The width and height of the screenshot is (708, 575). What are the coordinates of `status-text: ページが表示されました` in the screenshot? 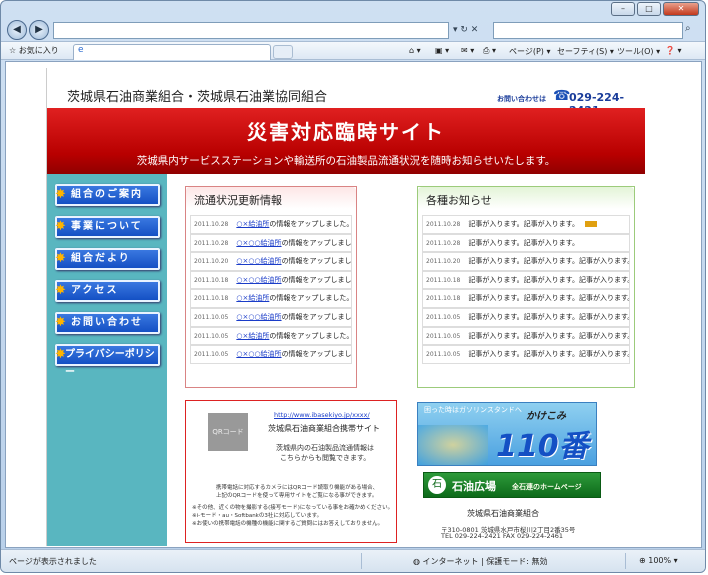 It's located at (53, 561).